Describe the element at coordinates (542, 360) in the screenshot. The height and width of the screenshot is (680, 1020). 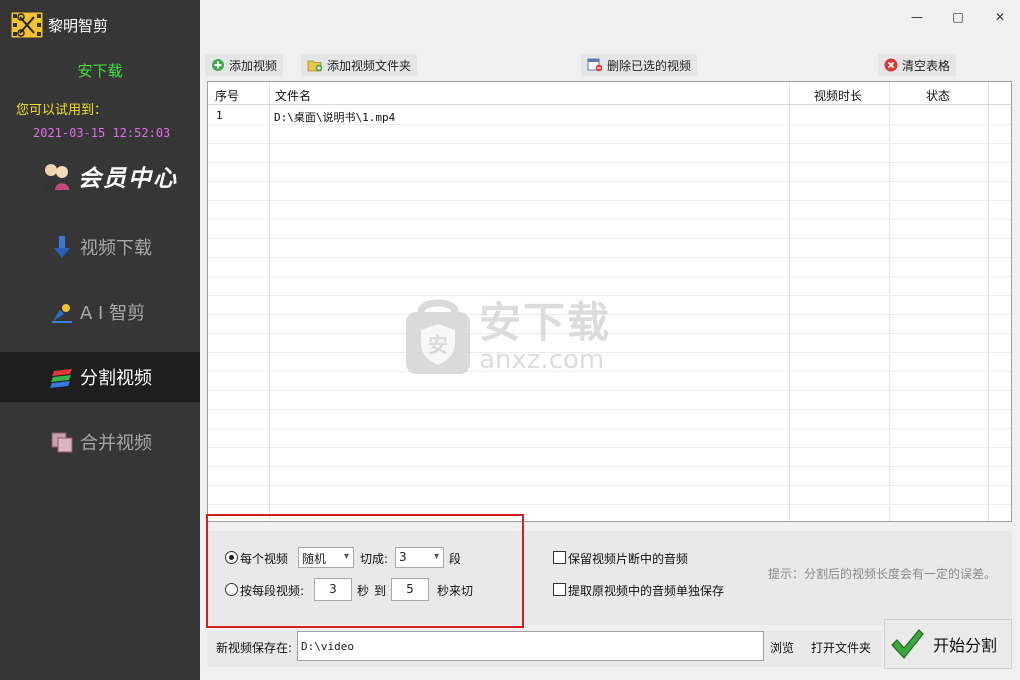
I see `watermark-en: anxz.com` at that location.